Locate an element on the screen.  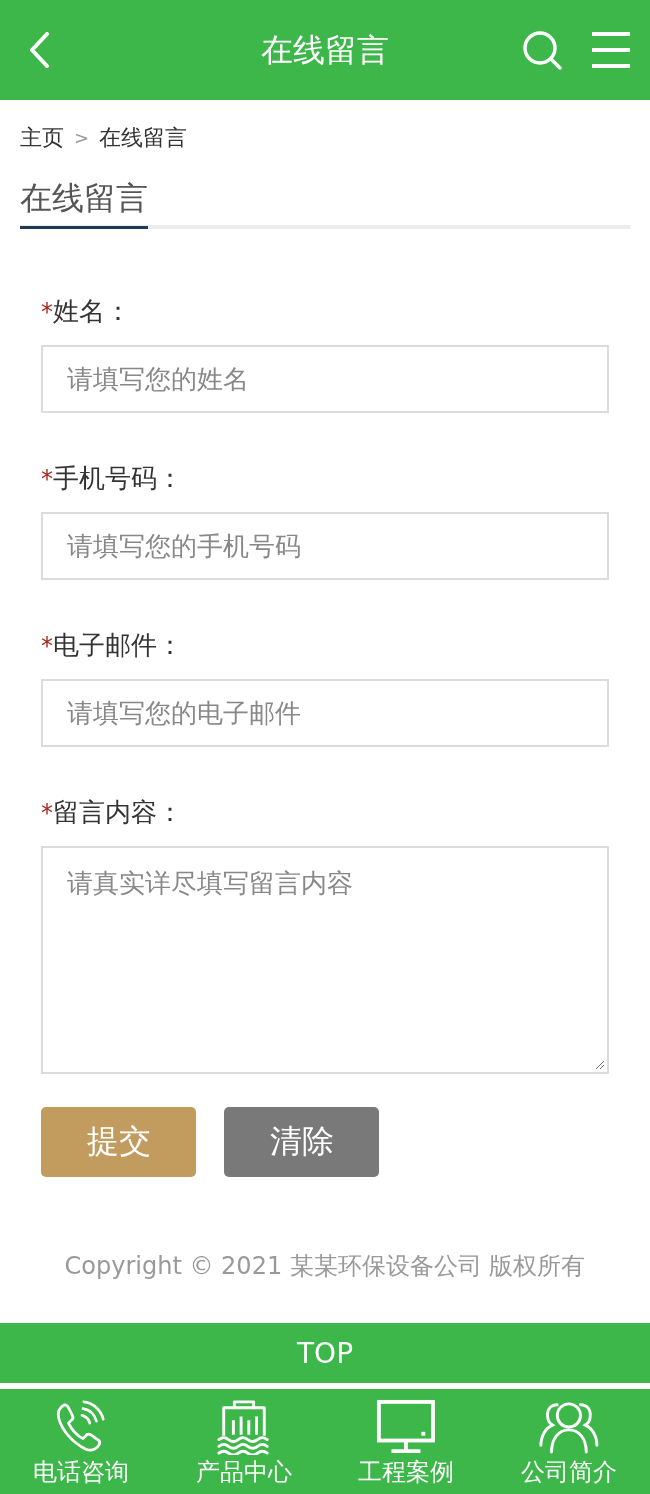
section-title: 在线留言 is located at coordinates (84, 202).